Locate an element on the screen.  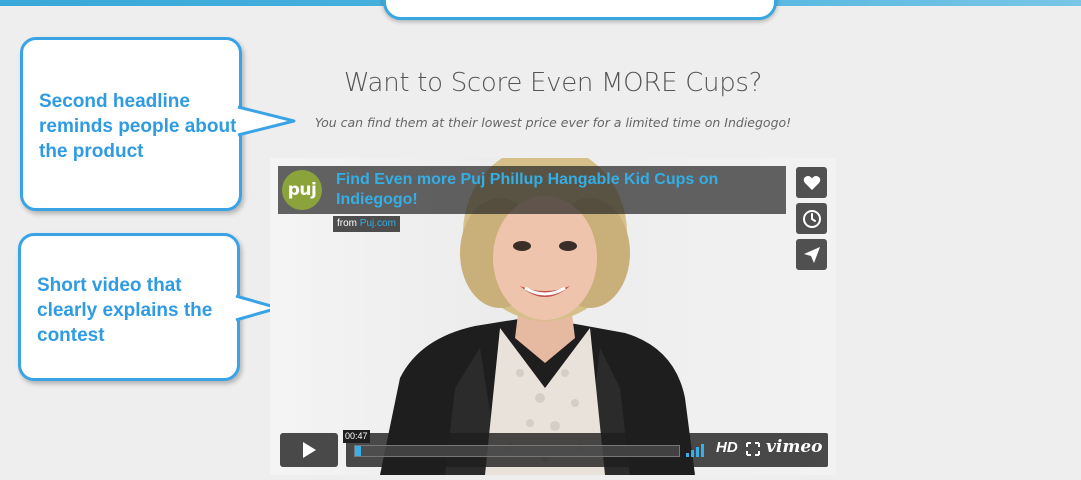
share-button is located at coordinates (811, 254).